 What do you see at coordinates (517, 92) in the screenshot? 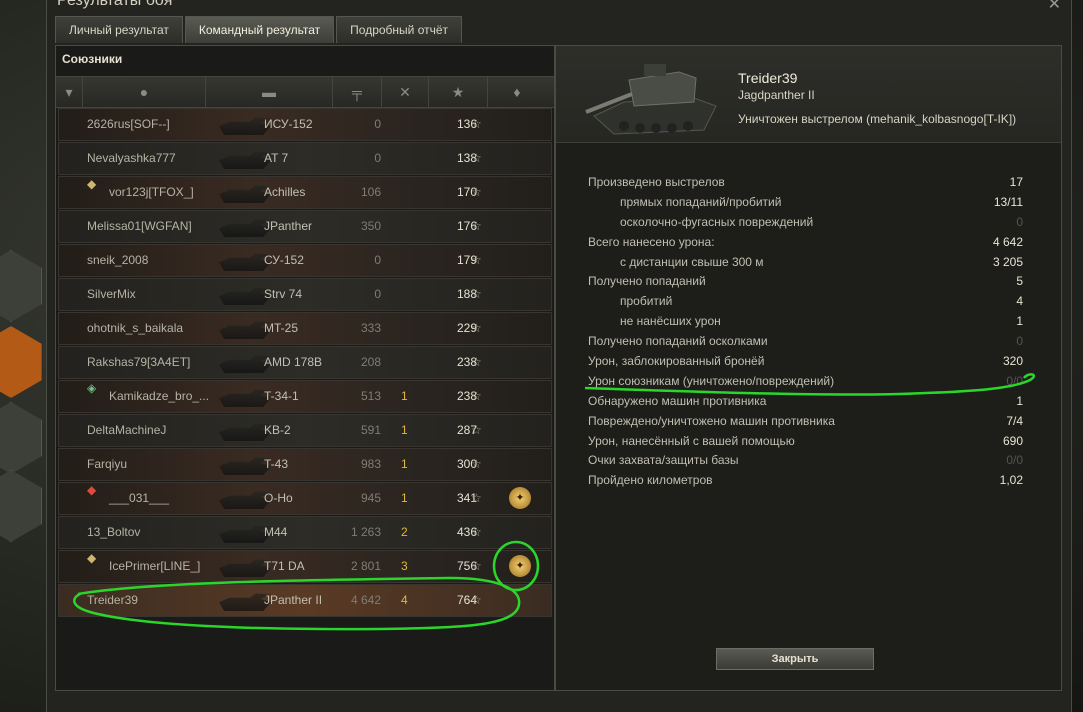
I see `medal-sort-icon: ♦` at bounding box center [517, 92].